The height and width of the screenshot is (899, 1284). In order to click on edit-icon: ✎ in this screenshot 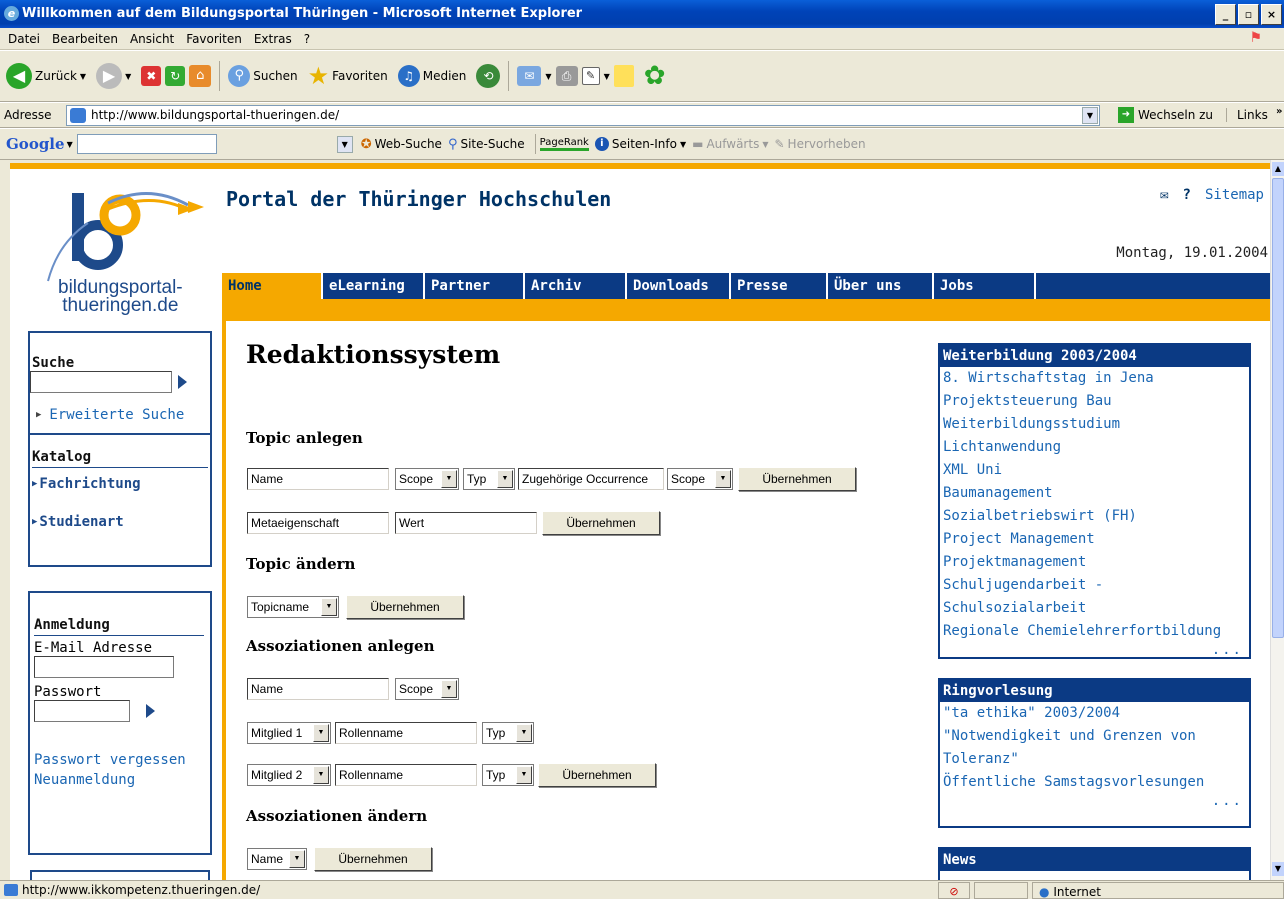, I will do `click(590, 76)`.